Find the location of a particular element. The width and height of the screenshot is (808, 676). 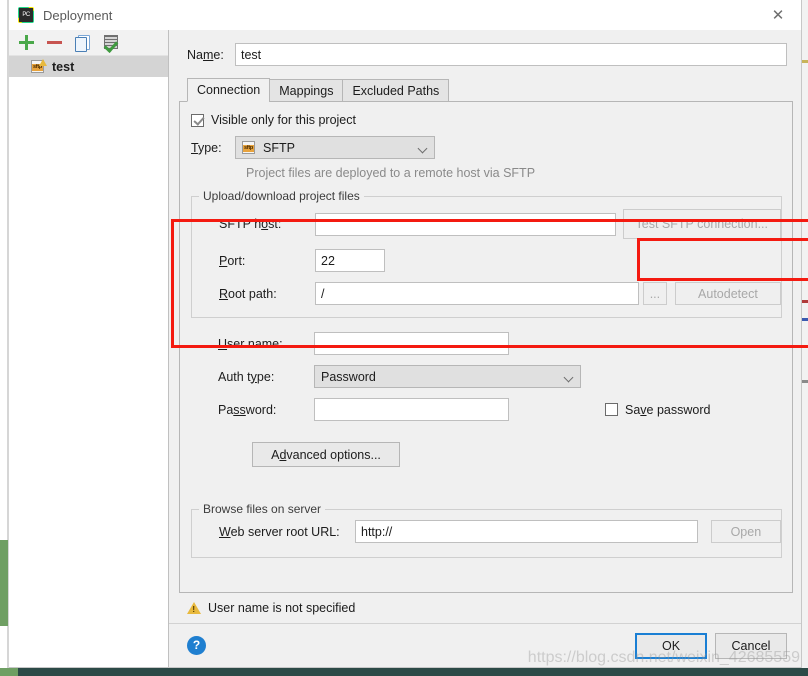

auth-type-row: Auth type: Password is located at coordinates (505, 376).